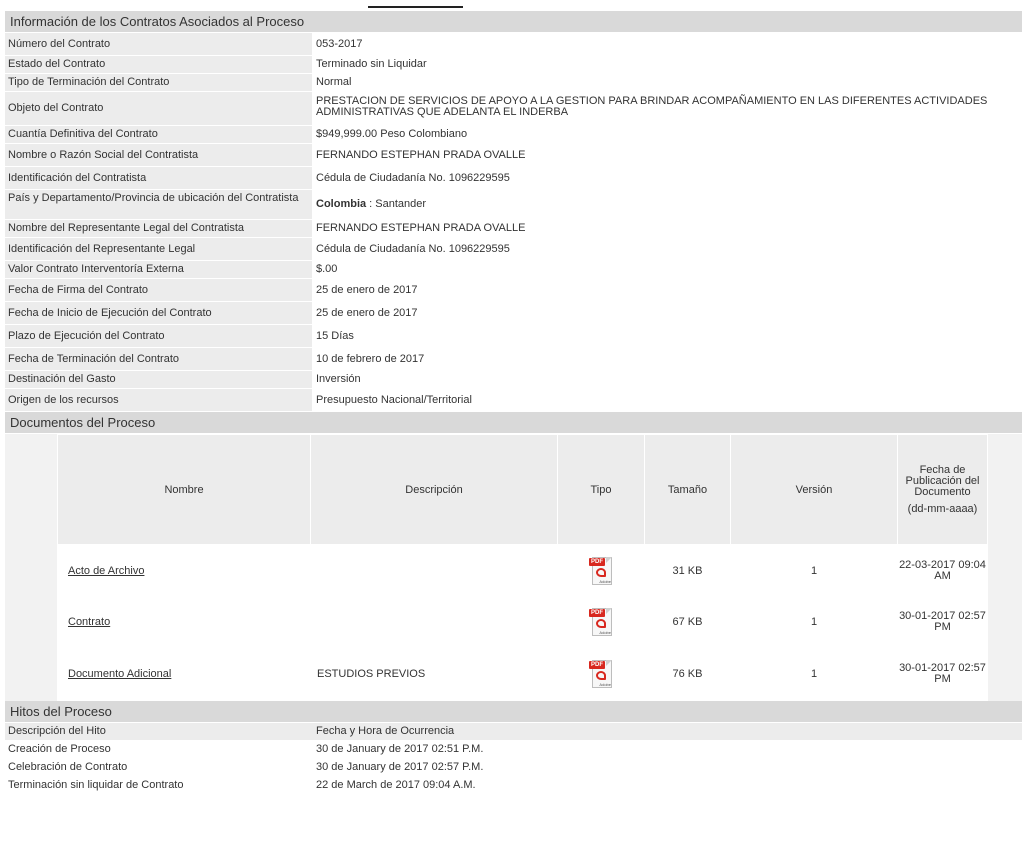 Image resolution: width=1022 pixels, height=863 pixels. What do you see at coordinates (158, 178) in the screenshot?
I see `field-label: Identificación del Contratista` at bounding box center [158, 178].